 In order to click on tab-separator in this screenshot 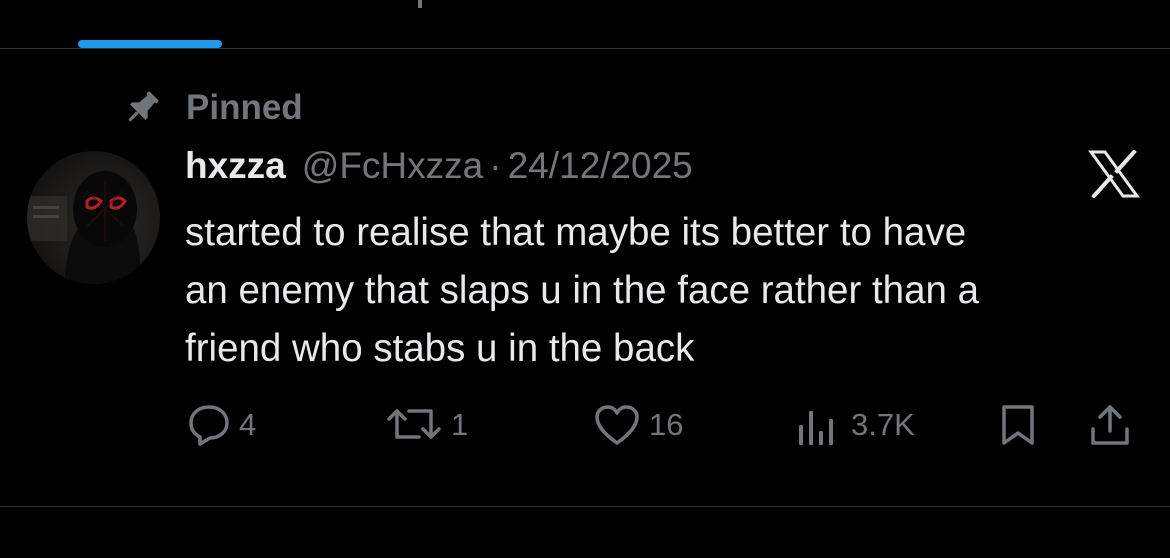, I will do `click(420, 4)`.